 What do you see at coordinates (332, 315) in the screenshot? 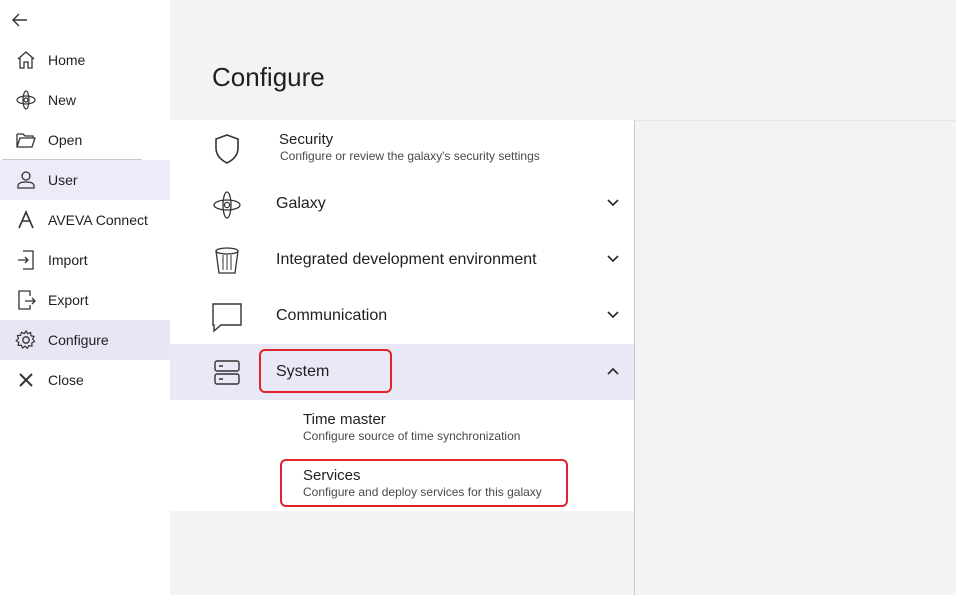
I see `category-label: Communication` at bounding box center [332, 315].